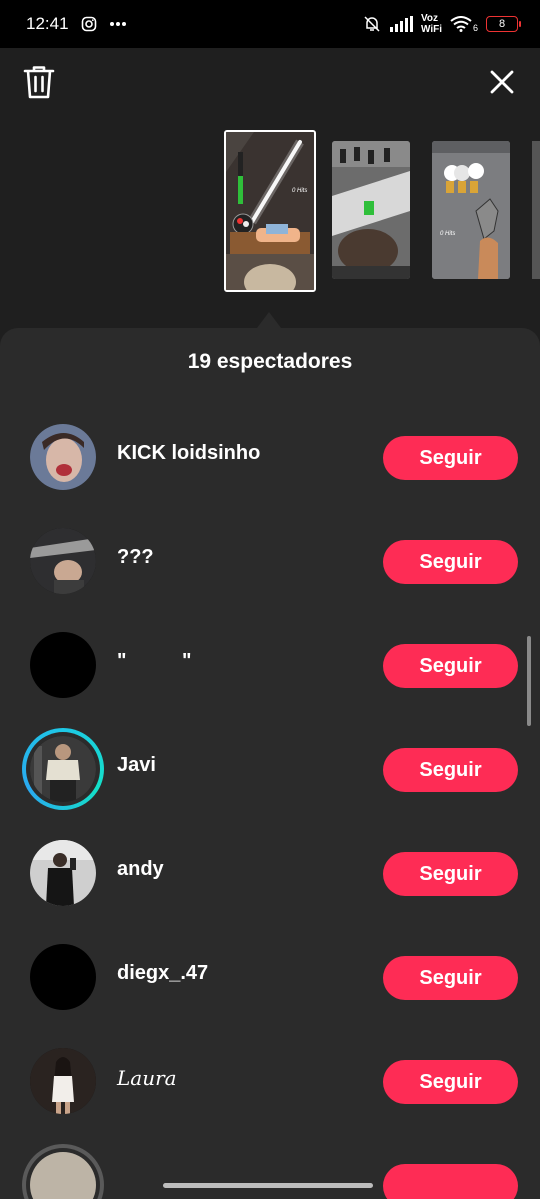 The height and width of the screenshot is (1199, 540). I want to click on status-left: 12:41, so click(76, 24).